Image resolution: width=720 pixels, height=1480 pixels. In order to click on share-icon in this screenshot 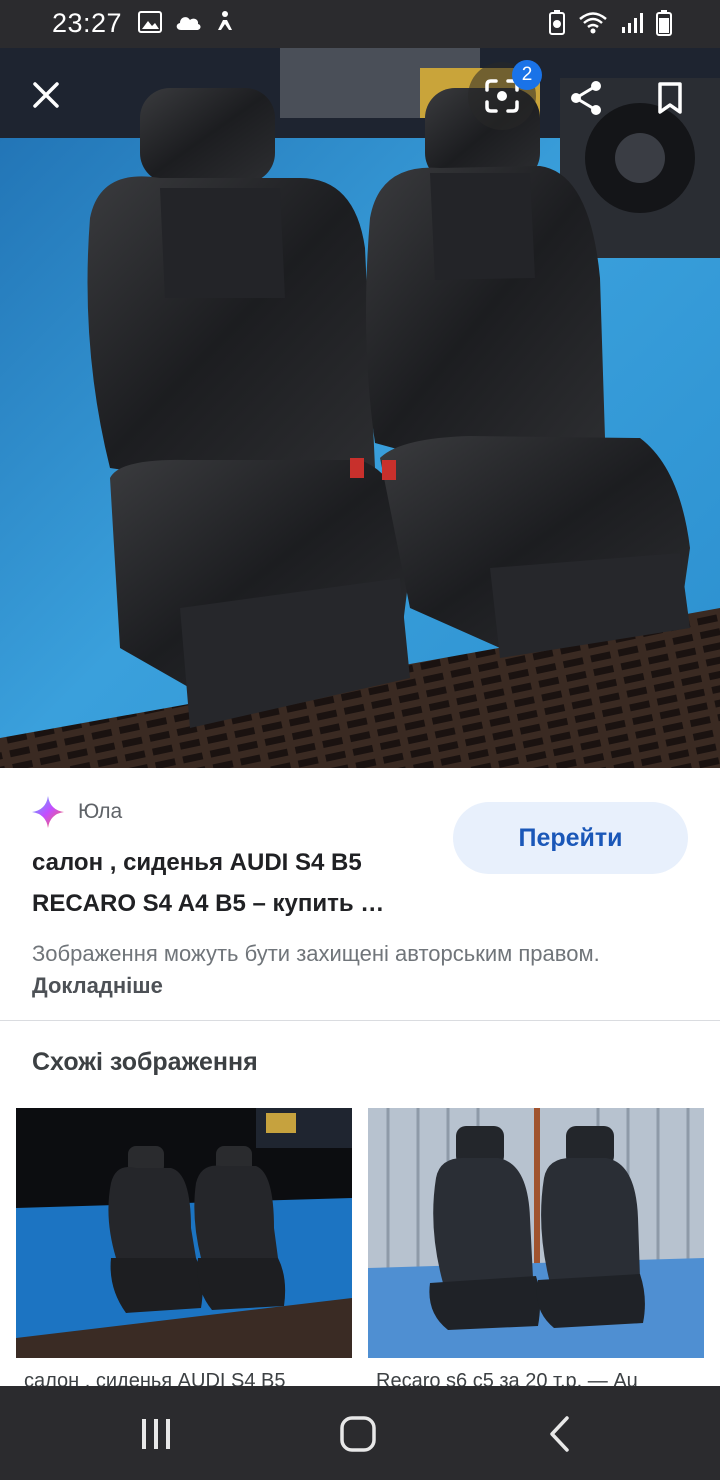, I will do `click(586, 98)`.